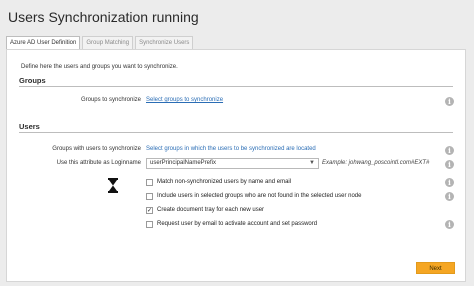 The height and width of the screenshot is (286, 474). Describe the element at coordinates (236, 132) in the screenshot. I see `users-divider` at that location.